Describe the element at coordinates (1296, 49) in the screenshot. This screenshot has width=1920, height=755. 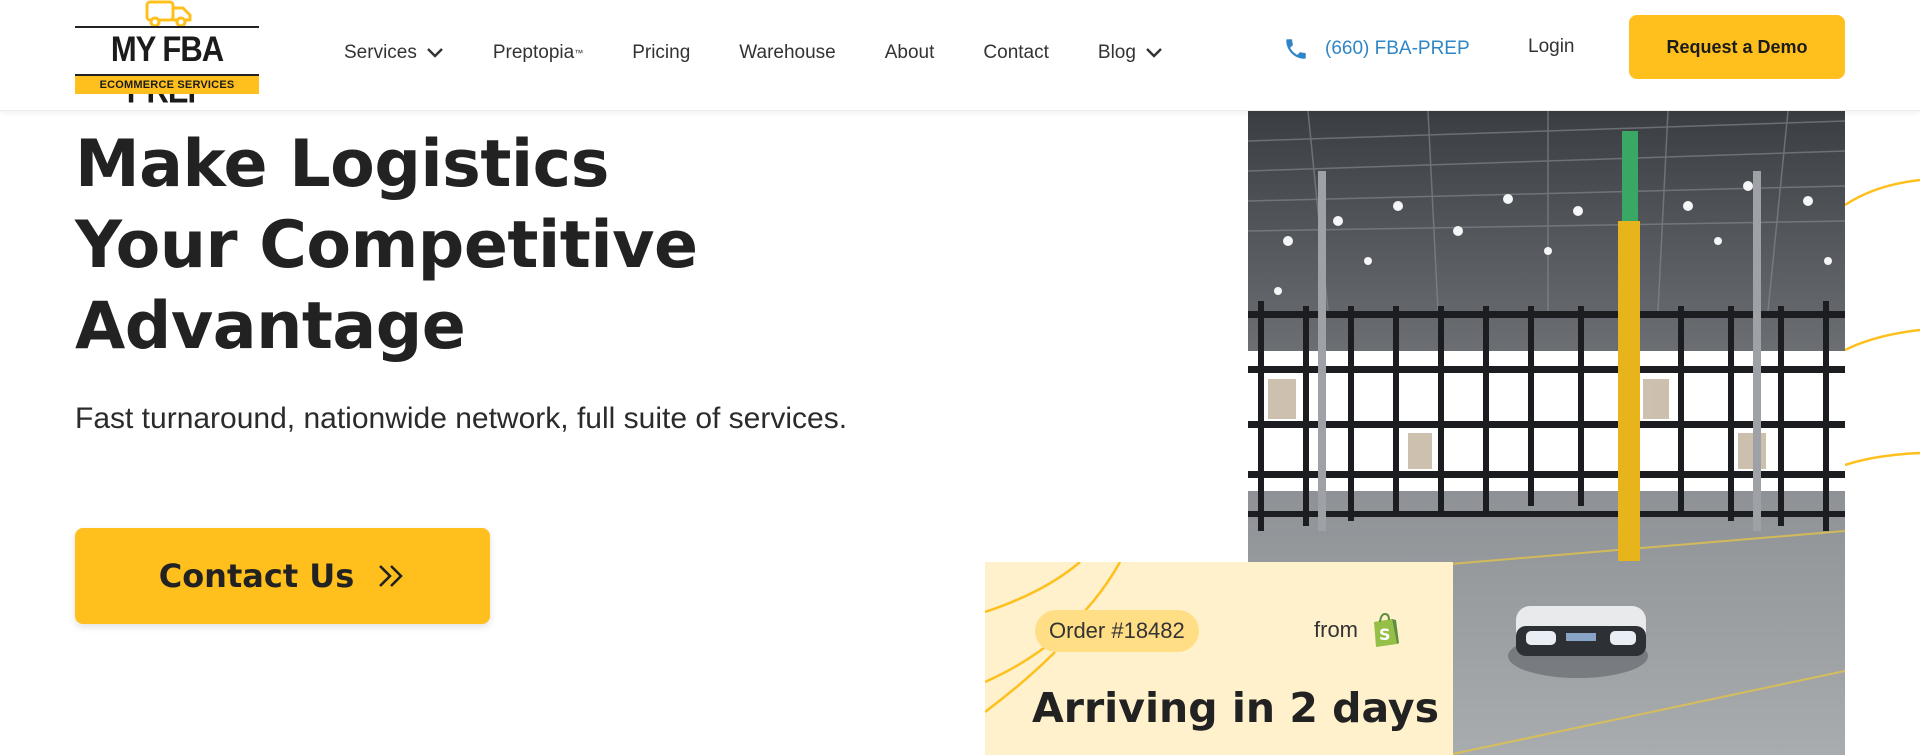
I see `phone-icon` at that location.